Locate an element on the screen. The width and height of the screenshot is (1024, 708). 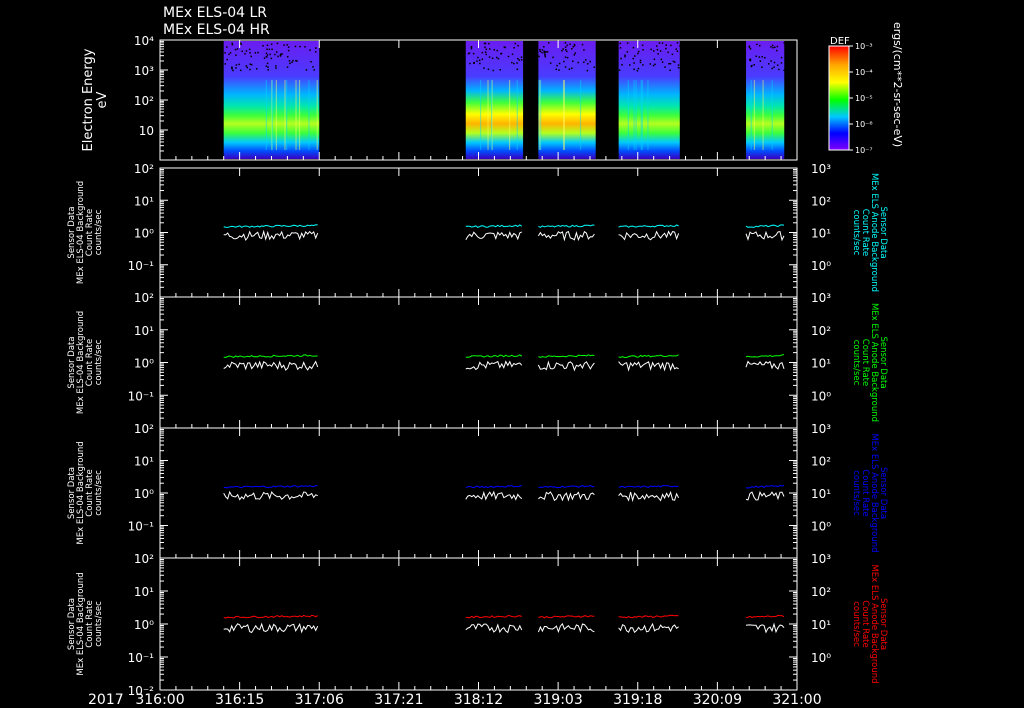
spectrogram-ytick-label: 10² is located at coordinates (144, 101).